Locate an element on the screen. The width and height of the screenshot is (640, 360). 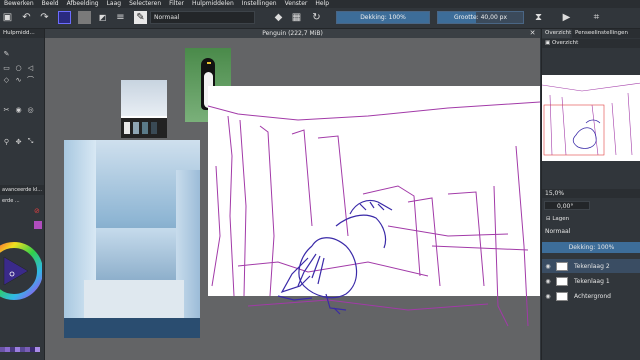
menu-bewerken: Bewerken is located at coordinates (19, 4).